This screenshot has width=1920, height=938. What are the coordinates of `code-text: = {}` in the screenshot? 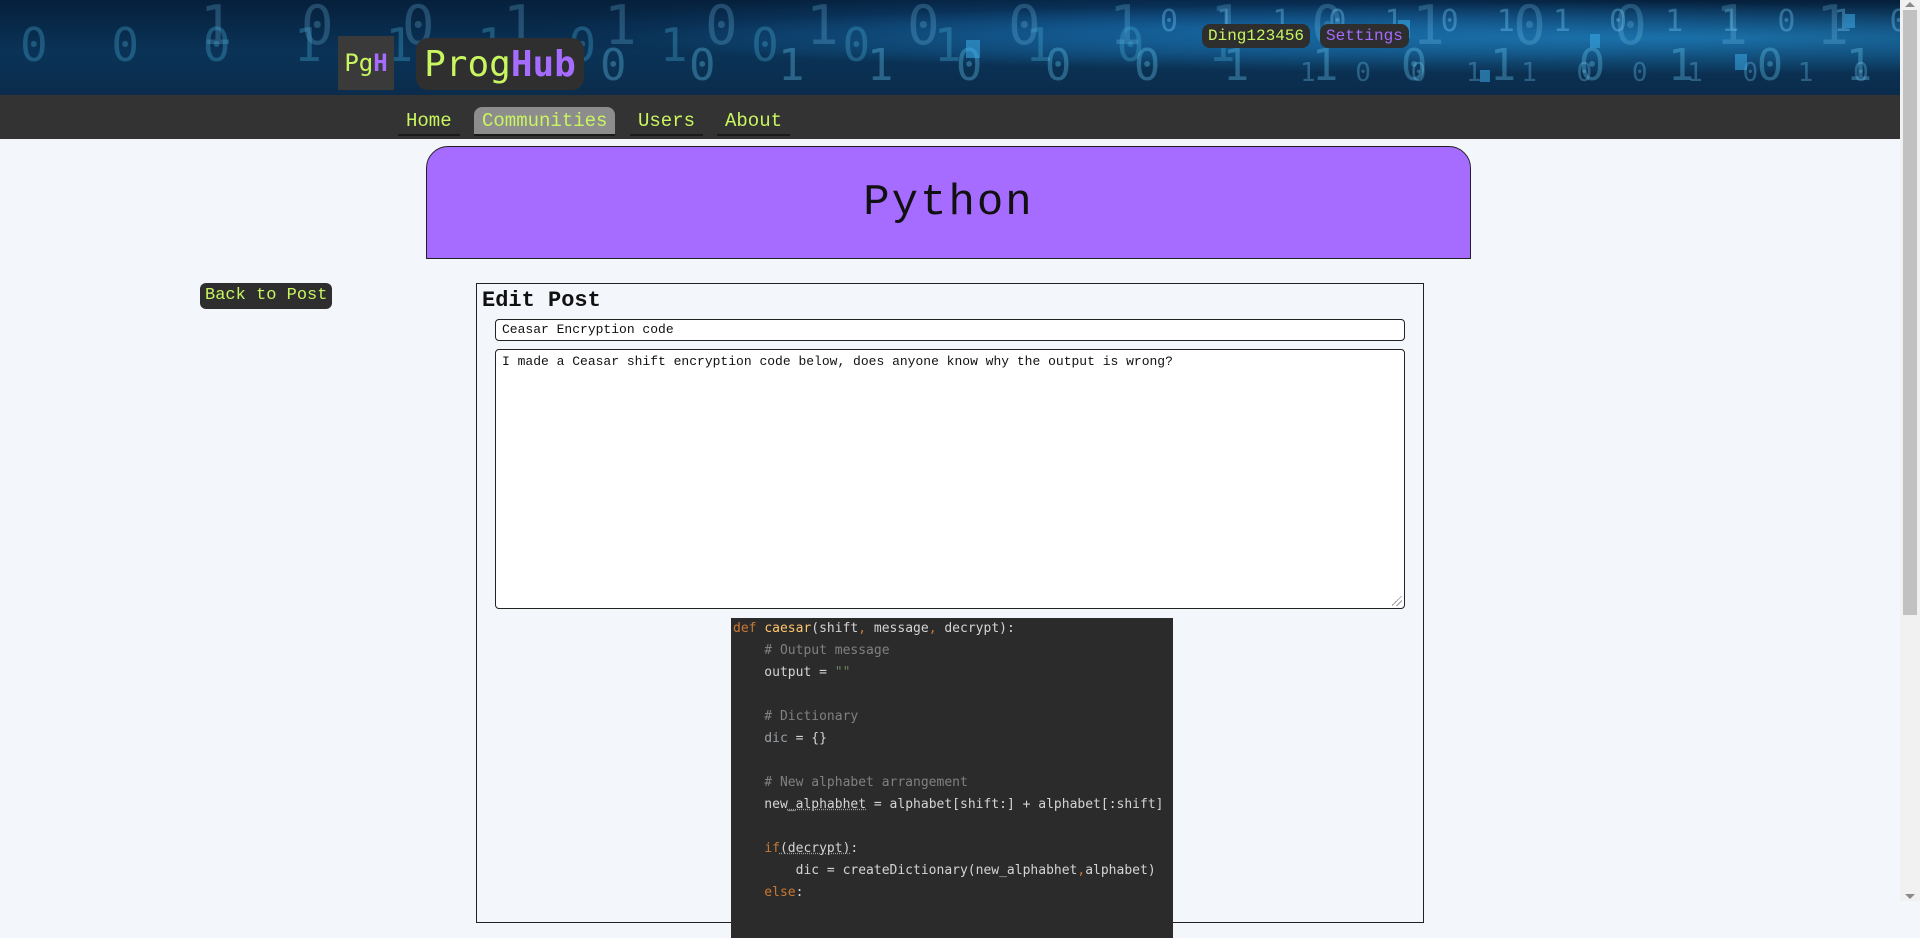 It's located at (807, 738).